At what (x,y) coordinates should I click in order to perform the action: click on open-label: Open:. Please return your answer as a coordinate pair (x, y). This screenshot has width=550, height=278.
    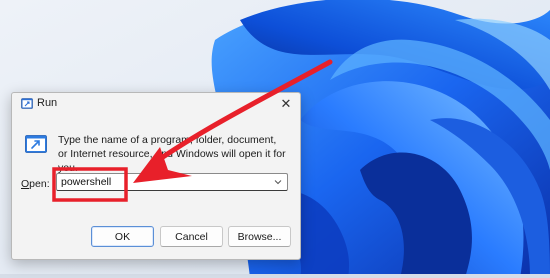
    Looking at the image, I should click on (35, 184).